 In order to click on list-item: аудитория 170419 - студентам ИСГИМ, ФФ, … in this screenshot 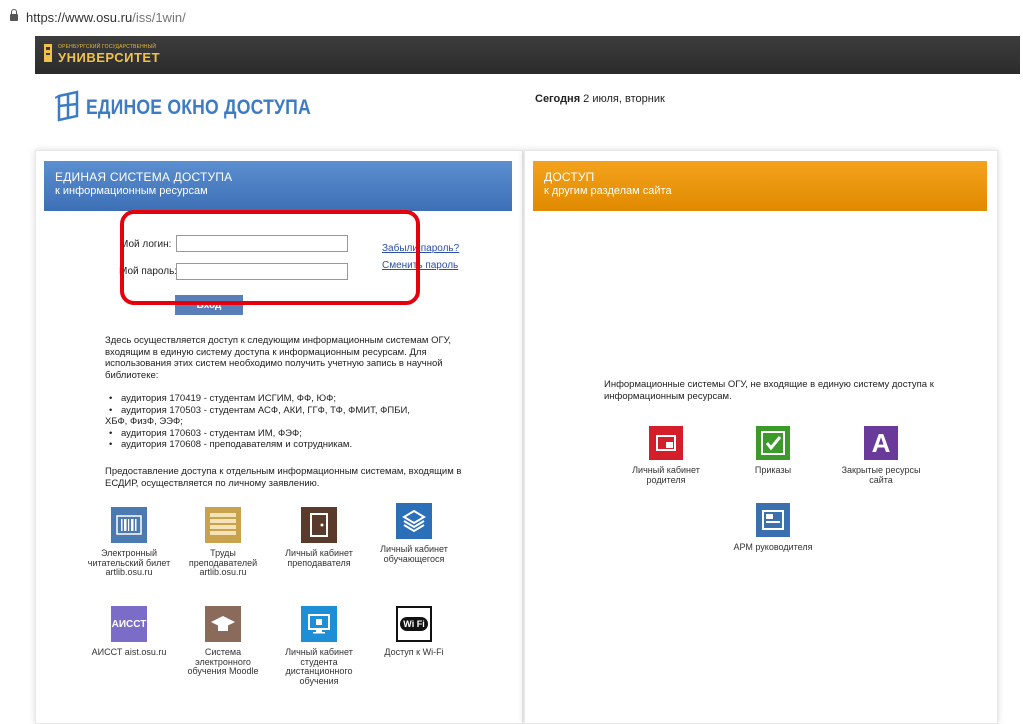, I will do `click(285, 399)`.